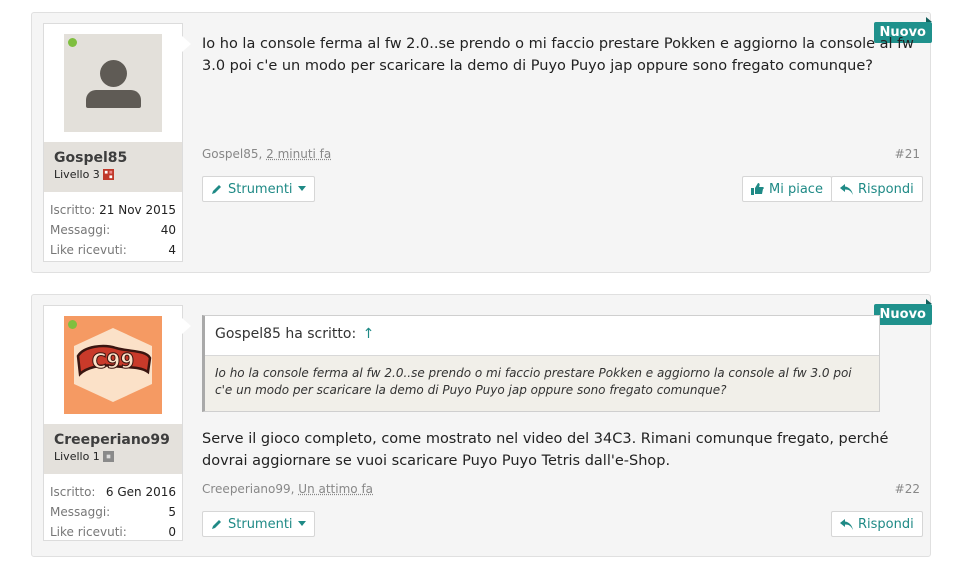  What do you see at coordinates (232, 154) in the screenshot?
I see `post-author: Gospel85,` at bounding box center [232, 154].